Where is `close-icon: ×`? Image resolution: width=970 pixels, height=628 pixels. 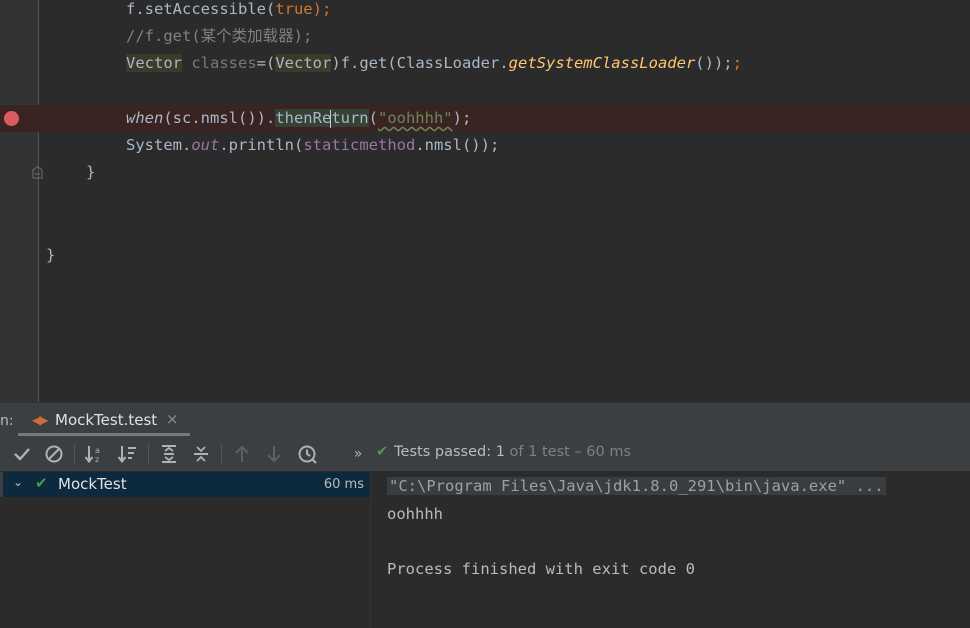
close-icon: × is located at coordinates (172, 419).